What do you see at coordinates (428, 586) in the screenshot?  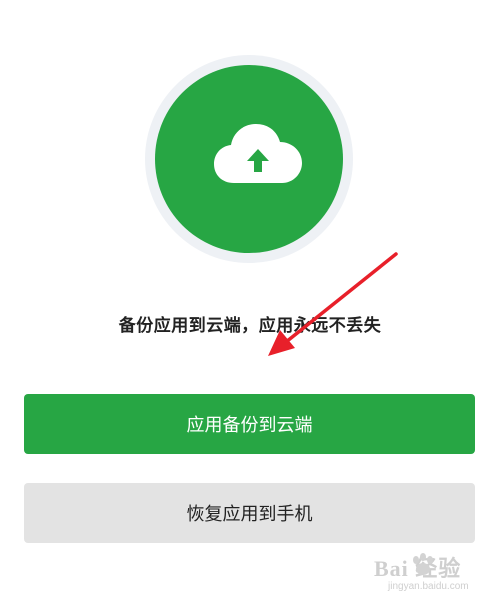 I see `watermark-url: jingyan.baidu.com` at bounding box center [428, 586].